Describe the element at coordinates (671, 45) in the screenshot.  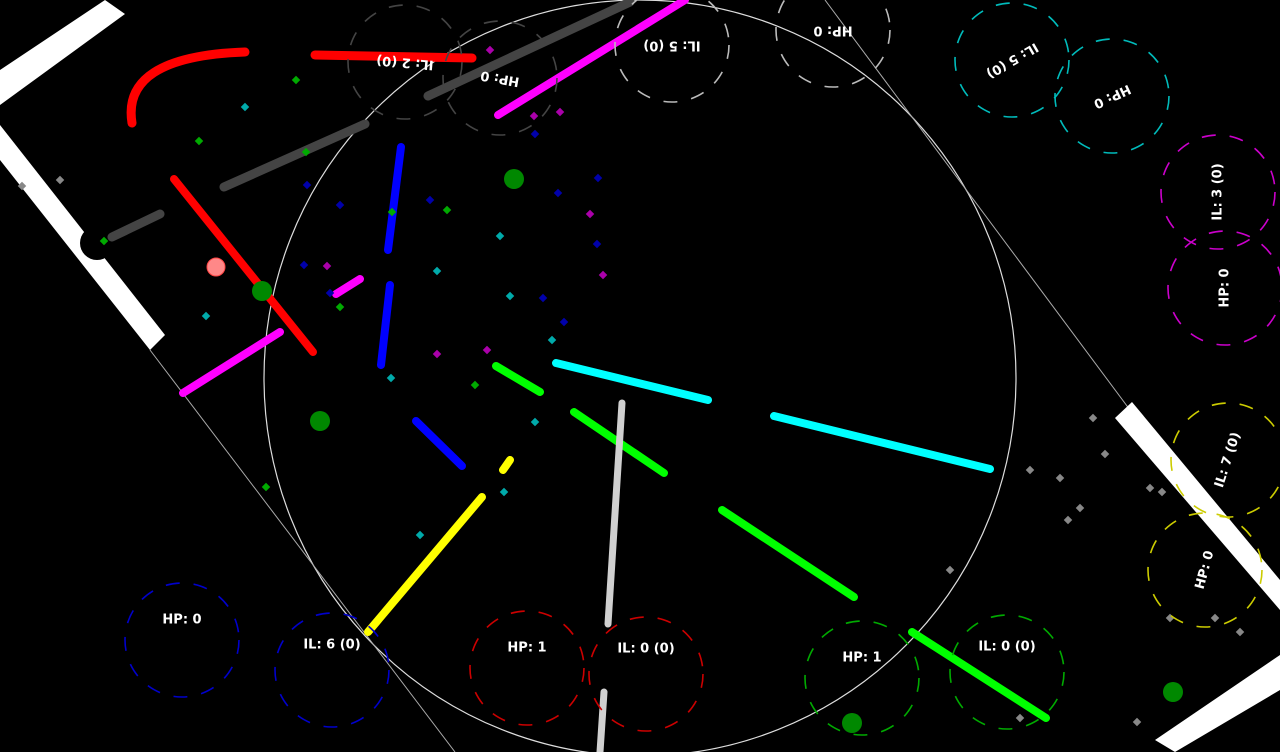
I see `light-gray-il-label: IL: 5 (0)` at that location.